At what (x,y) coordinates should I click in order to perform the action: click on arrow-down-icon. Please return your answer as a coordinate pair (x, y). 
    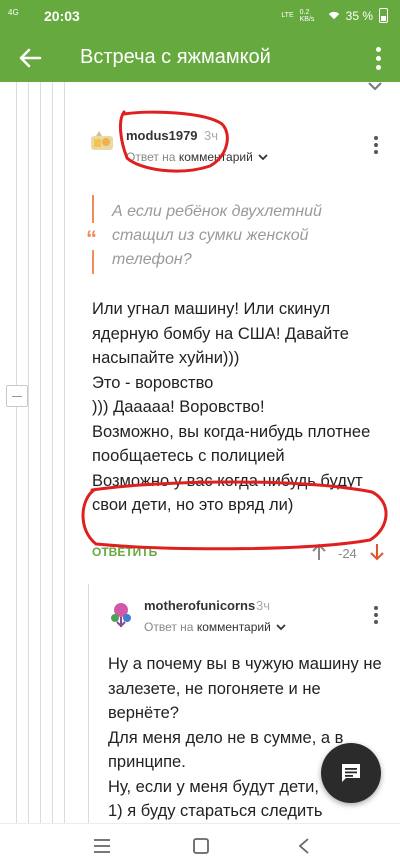
    Looking at the image, I should click on (377, 552).